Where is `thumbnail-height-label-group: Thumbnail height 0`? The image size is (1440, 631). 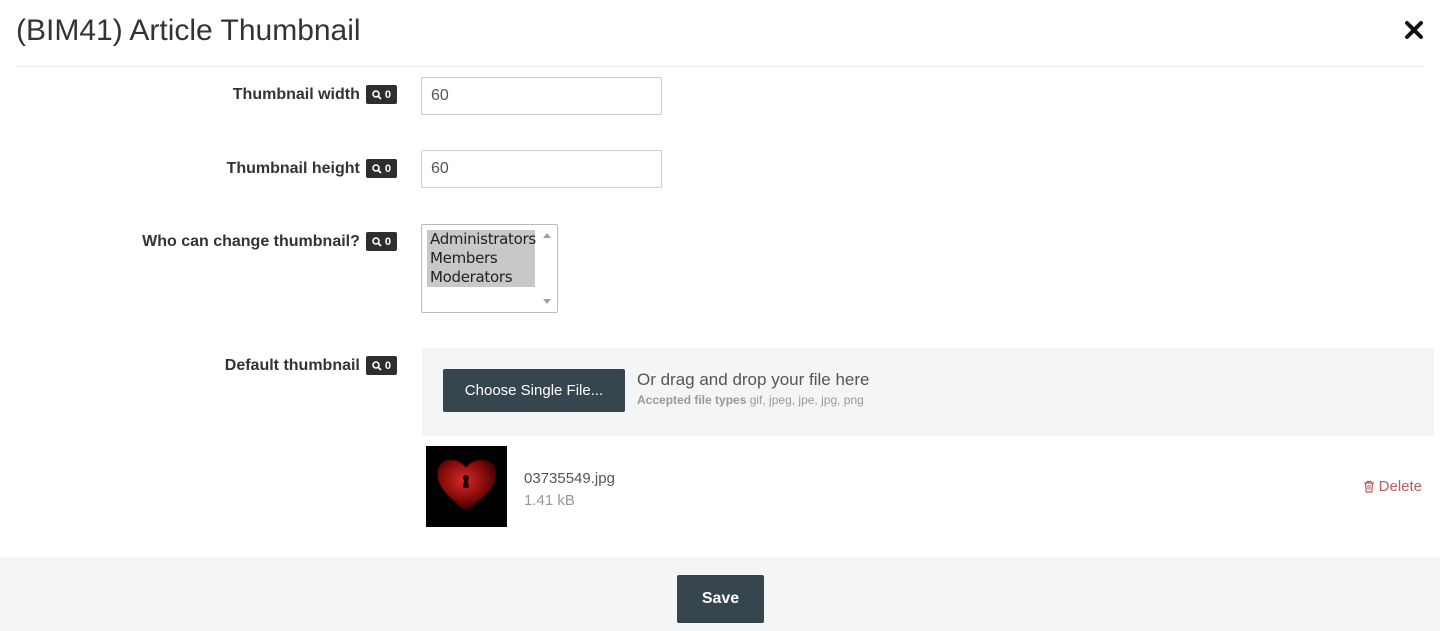
thumbnail-height-label-group: Thumbnail height 0 is located at coordinates (312, 168).